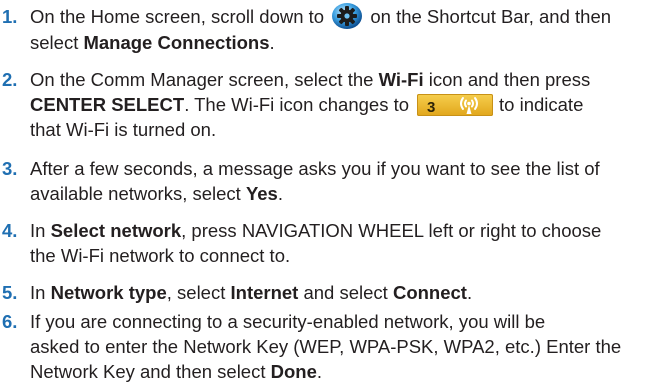  What do you see at coordinates (204, 79) in the screenshot?
I see `text-segment: On the Comm Manager screen, select the` at bounding box center [204, 79].